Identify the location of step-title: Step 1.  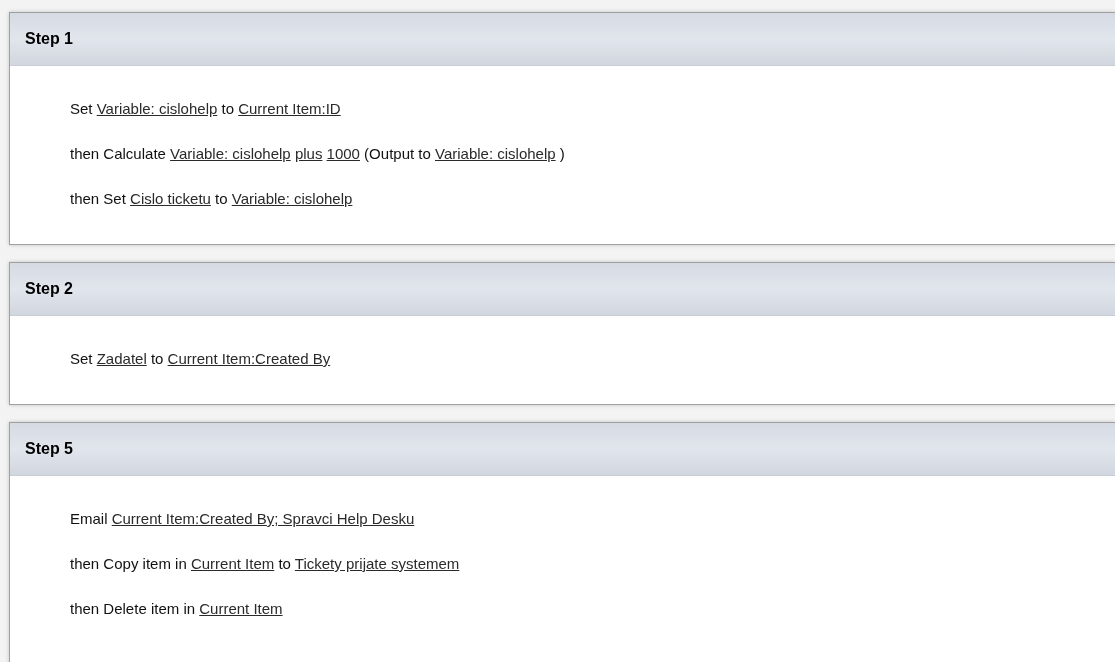
(49, 39).